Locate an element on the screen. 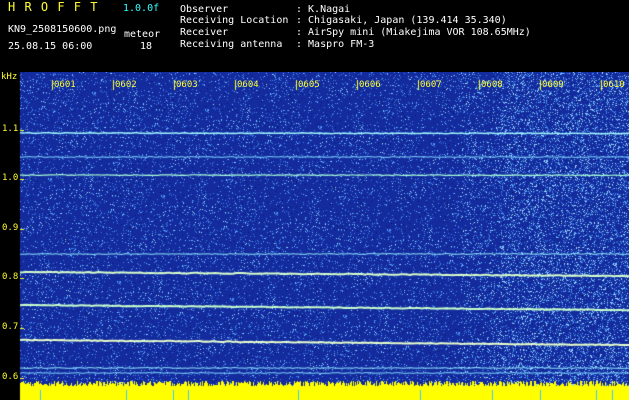 Image resolution: width=629 pixels, height=400 pixels. y-tick-label: 0.8 is located at coordinates (10, 277).